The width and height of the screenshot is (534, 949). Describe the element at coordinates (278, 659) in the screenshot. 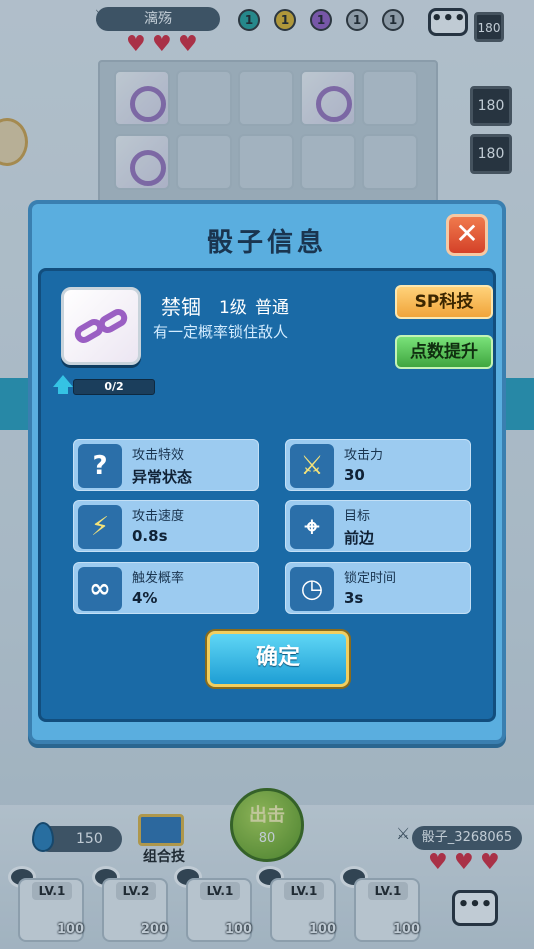

I see `confirm-button: 确定` at that location.